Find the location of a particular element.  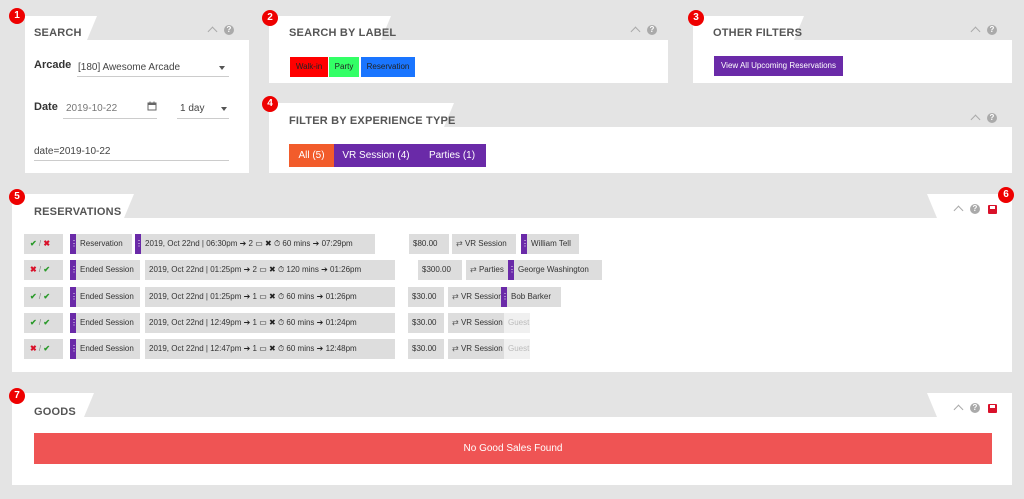

experience-type: ⇄ VR Session is located at coordinates (484, 244).